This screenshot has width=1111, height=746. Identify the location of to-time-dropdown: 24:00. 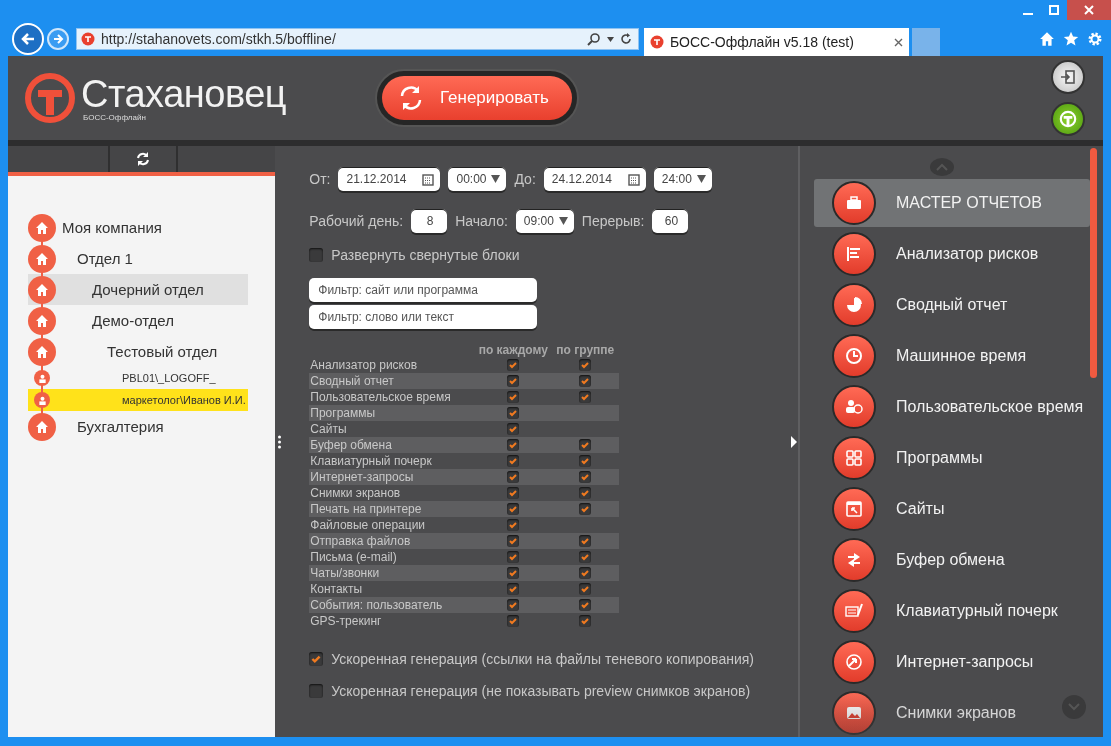
(682, 179).